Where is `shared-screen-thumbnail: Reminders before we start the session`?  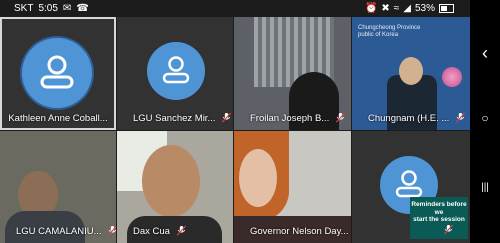 shared-screen-thumbnail: Reminders before we start the session is located at coordinates (439, 218).